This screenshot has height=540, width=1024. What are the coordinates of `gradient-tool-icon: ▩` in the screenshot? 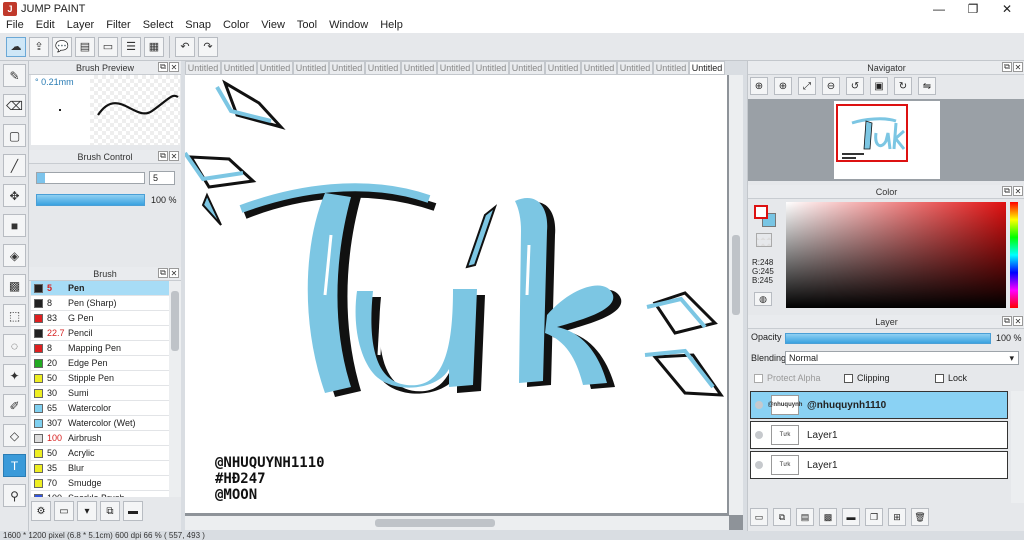 It's located at (14, 285).